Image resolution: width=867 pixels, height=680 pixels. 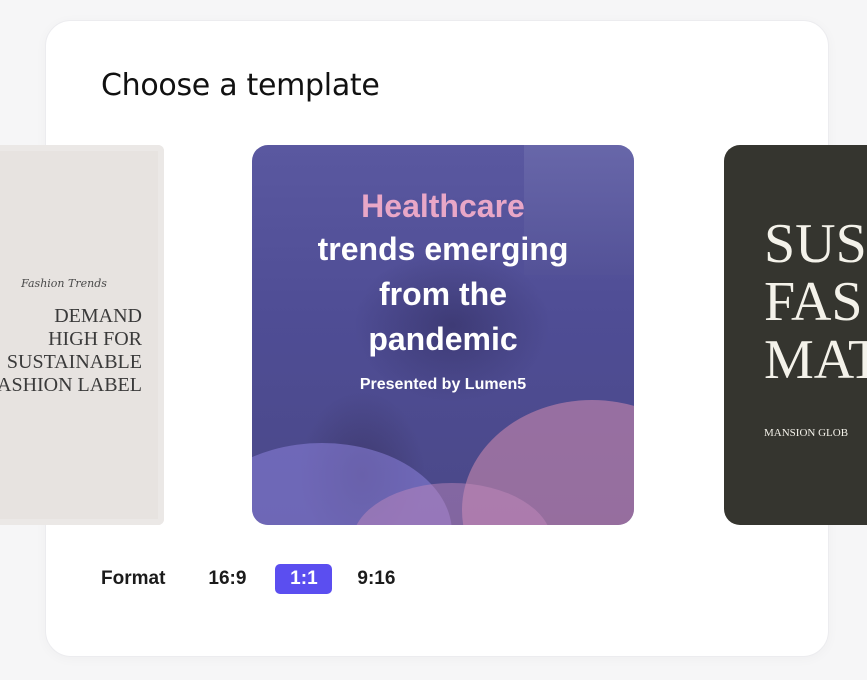 I want to click on format-option-9-16: 9:16, so click(x=376, y=579).